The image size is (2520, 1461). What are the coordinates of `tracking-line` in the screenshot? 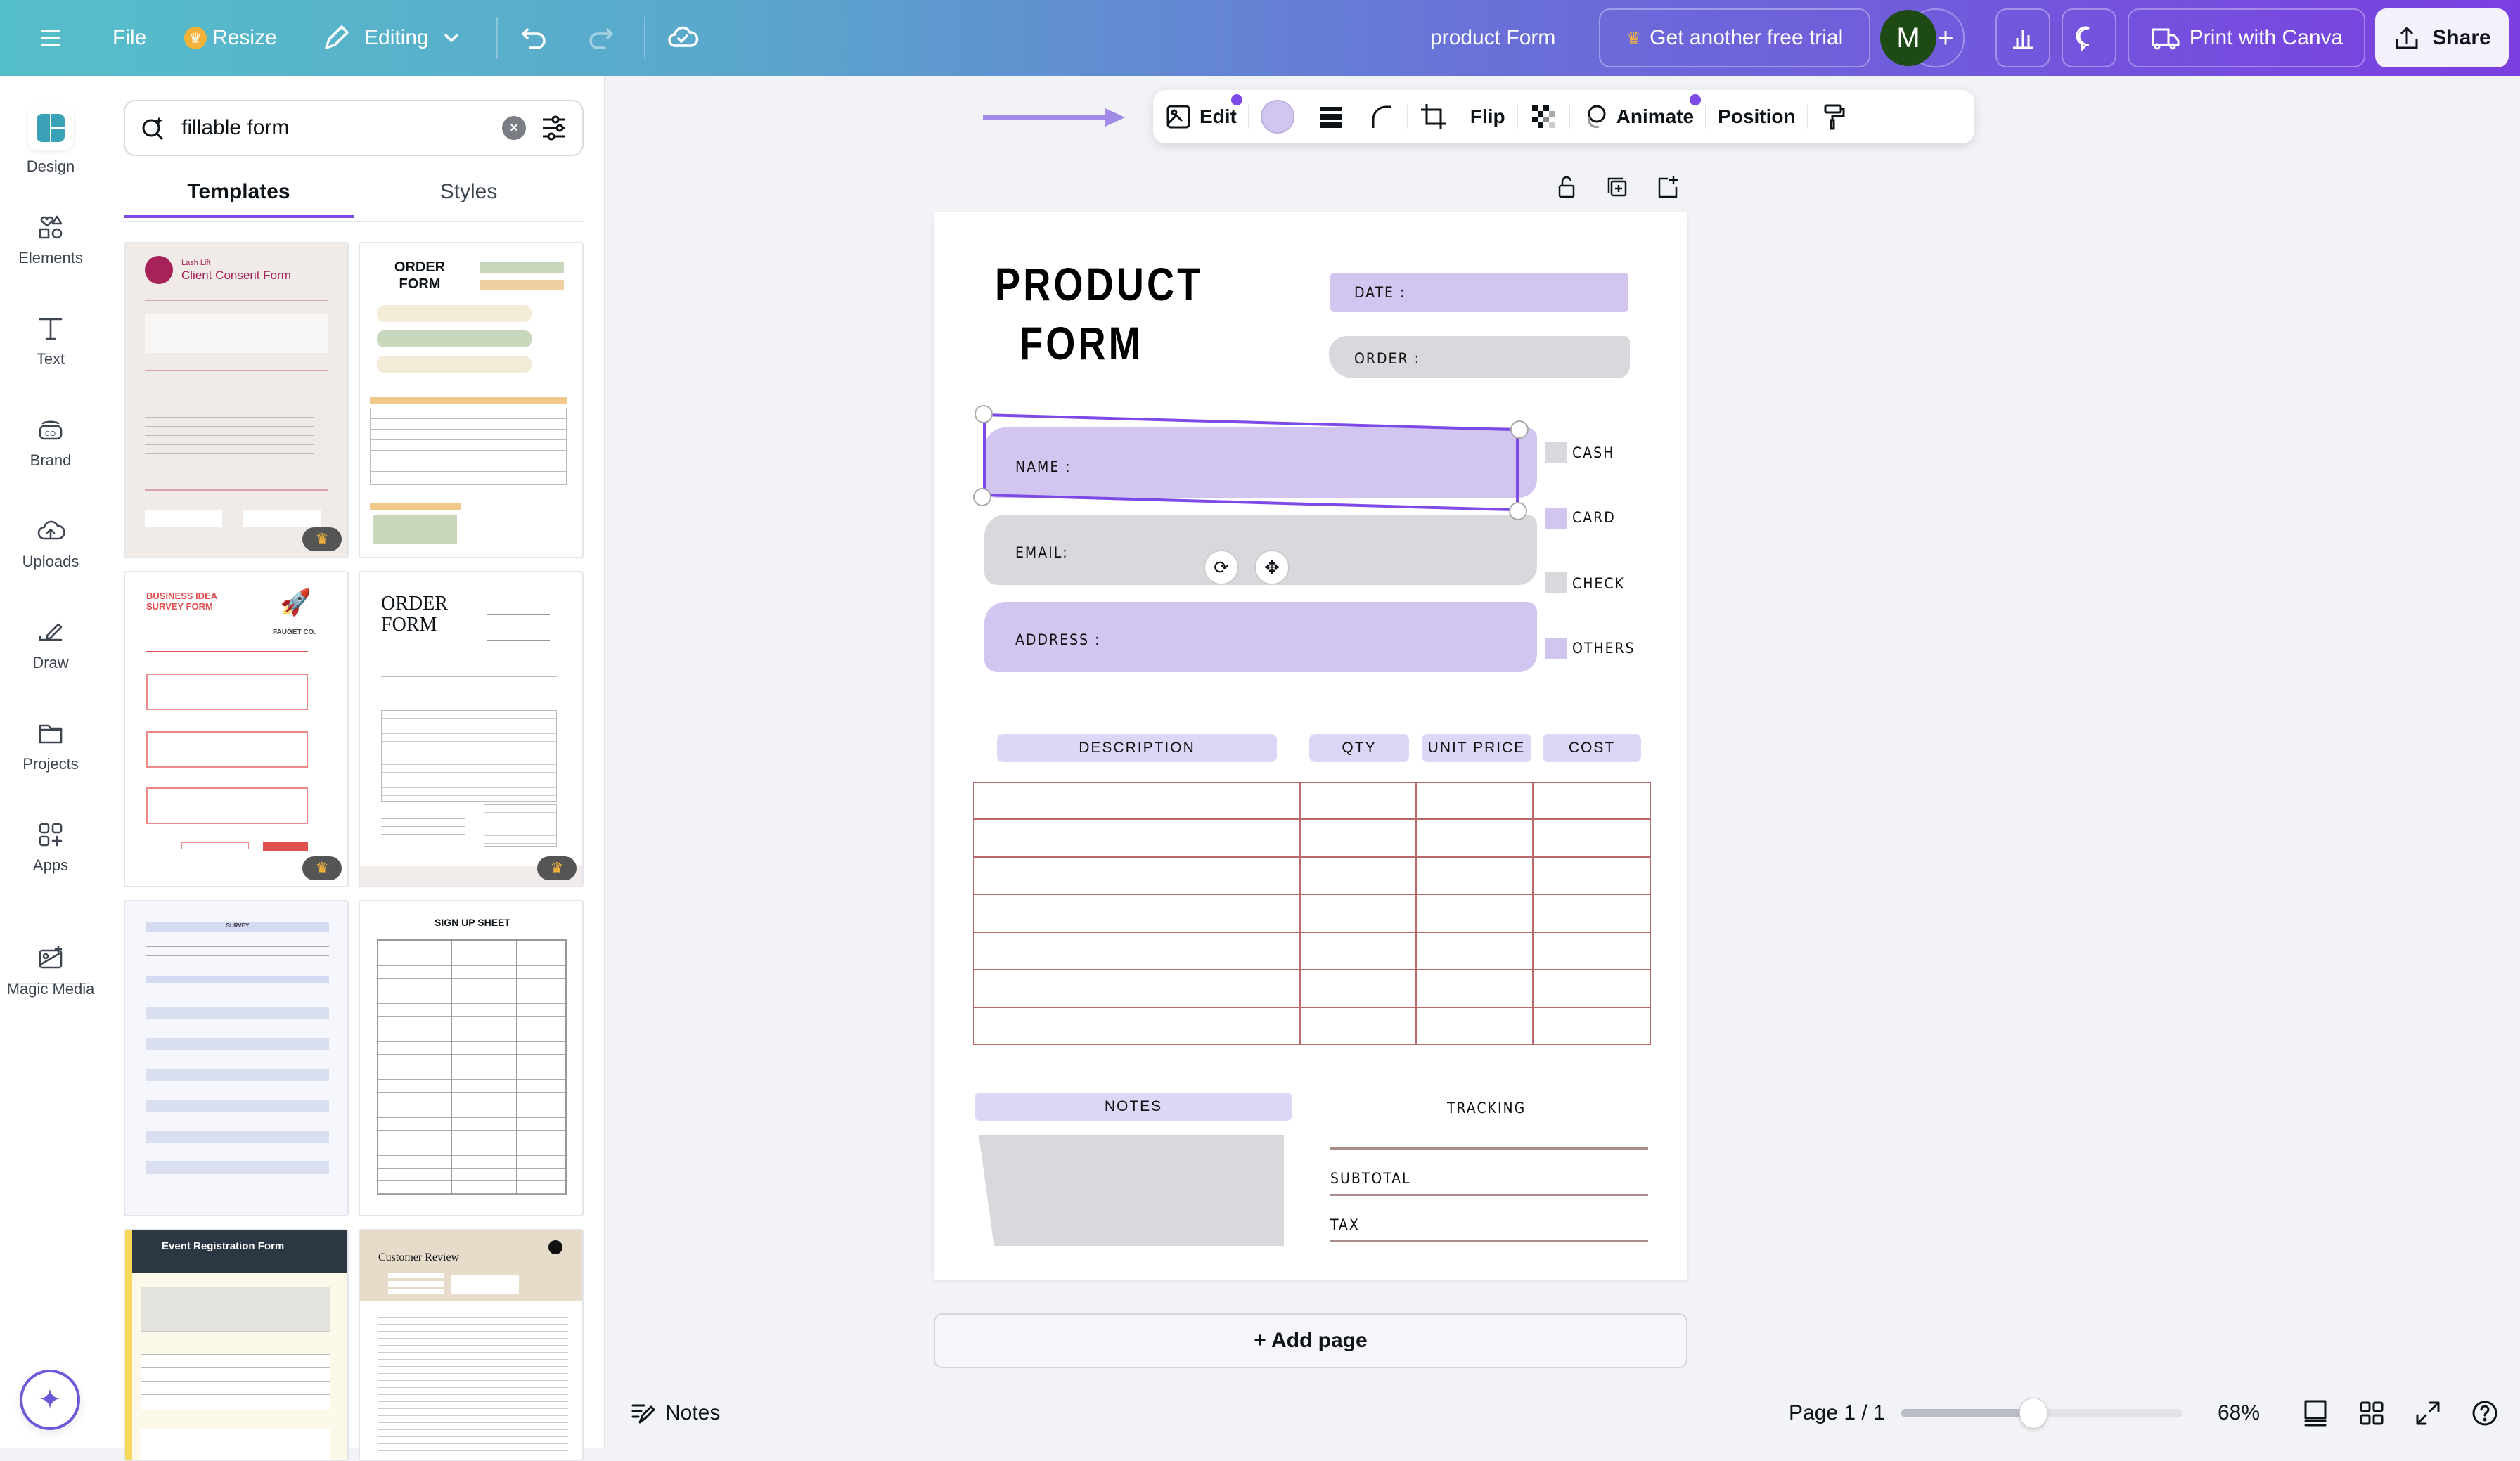 It's located at (1489, 1148).